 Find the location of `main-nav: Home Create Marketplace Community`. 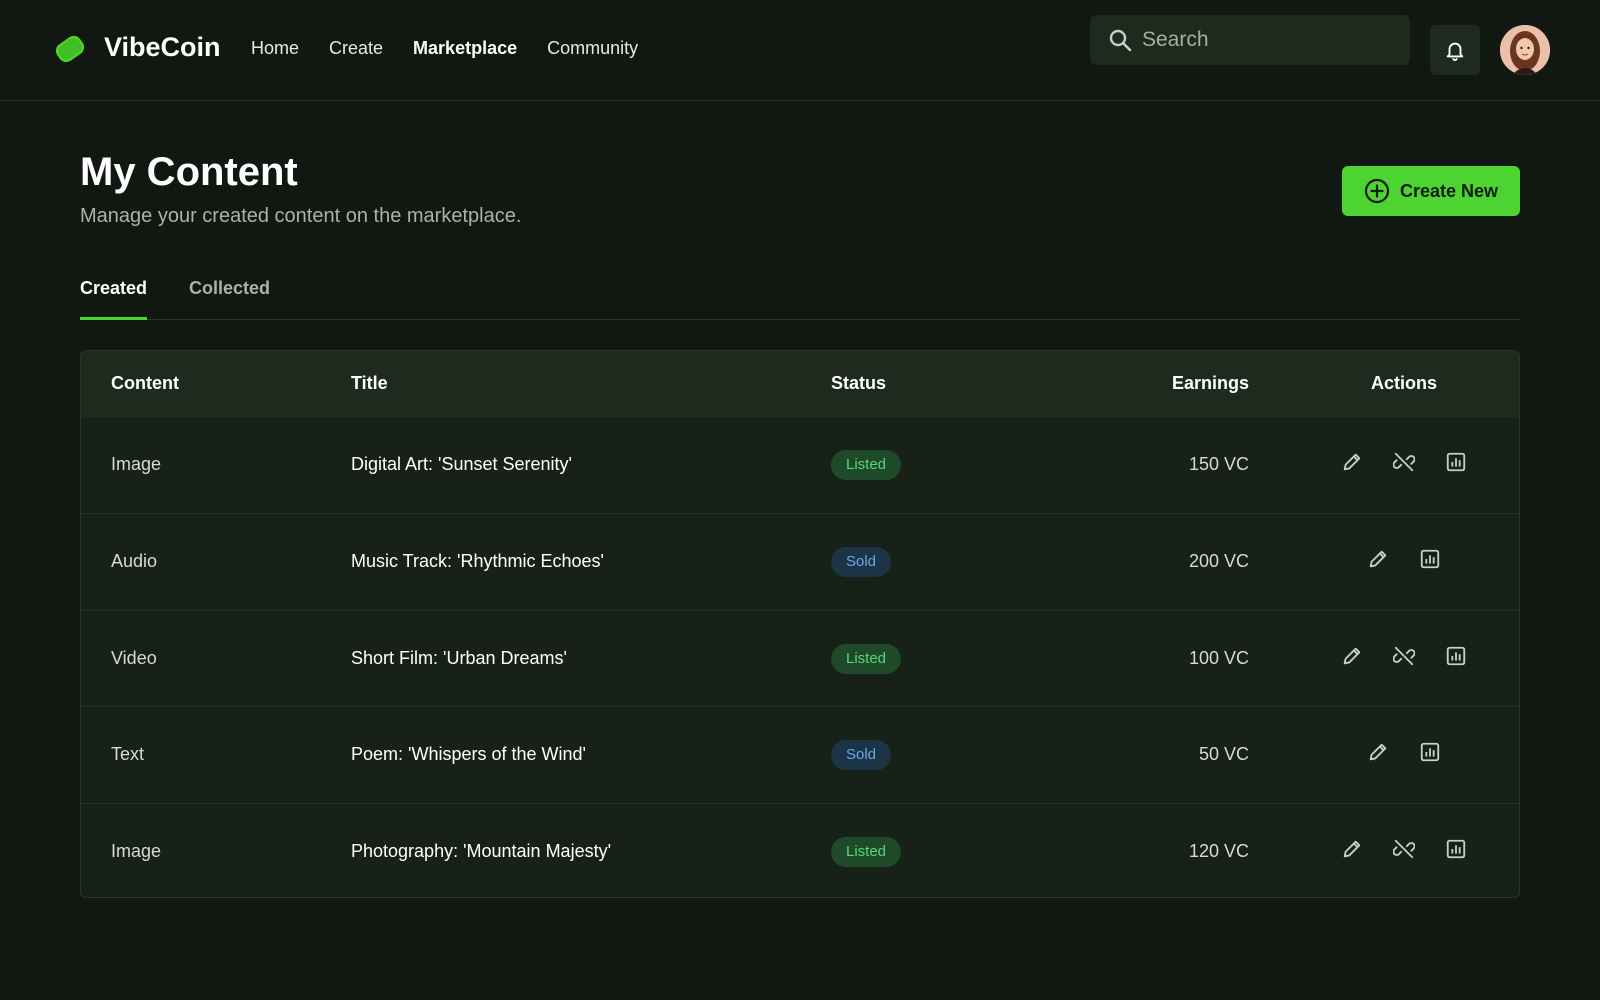

main-nav: Home Create Marketplace Community is located at coordinates (444, 48).